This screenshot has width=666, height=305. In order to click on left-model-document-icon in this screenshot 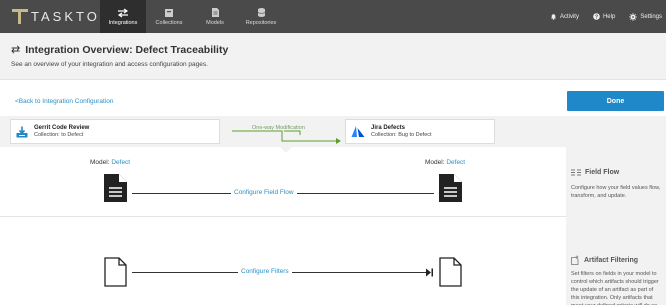, I will do `click(115, 188)`.